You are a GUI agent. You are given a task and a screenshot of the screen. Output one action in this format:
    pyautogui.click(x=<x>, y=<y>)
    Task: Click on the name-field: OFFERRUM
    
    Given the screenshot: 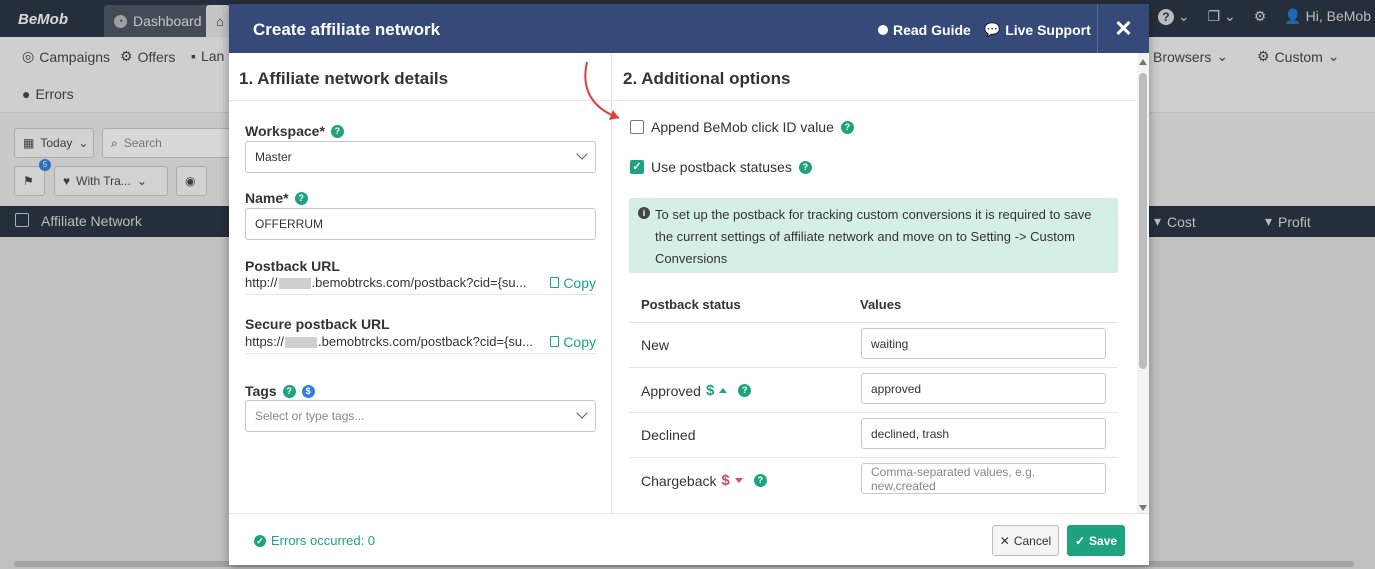 What is the action you would take?
    pyautogui.click(x=420, y=224)
    